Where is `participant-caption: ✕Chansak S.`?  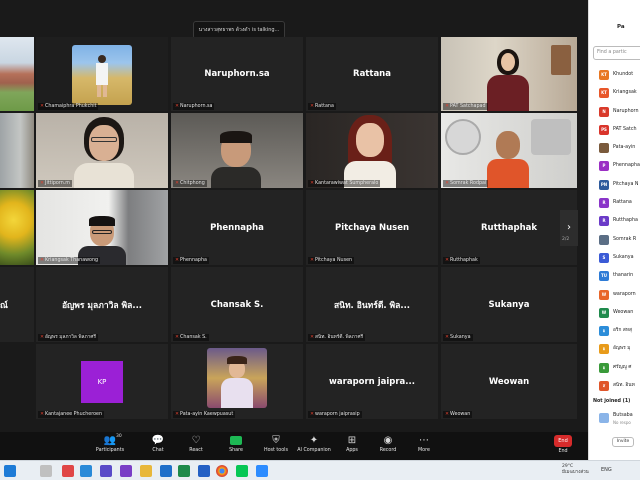 participant-caption: ✕Chansak S. is located at coordinates (191, 337).